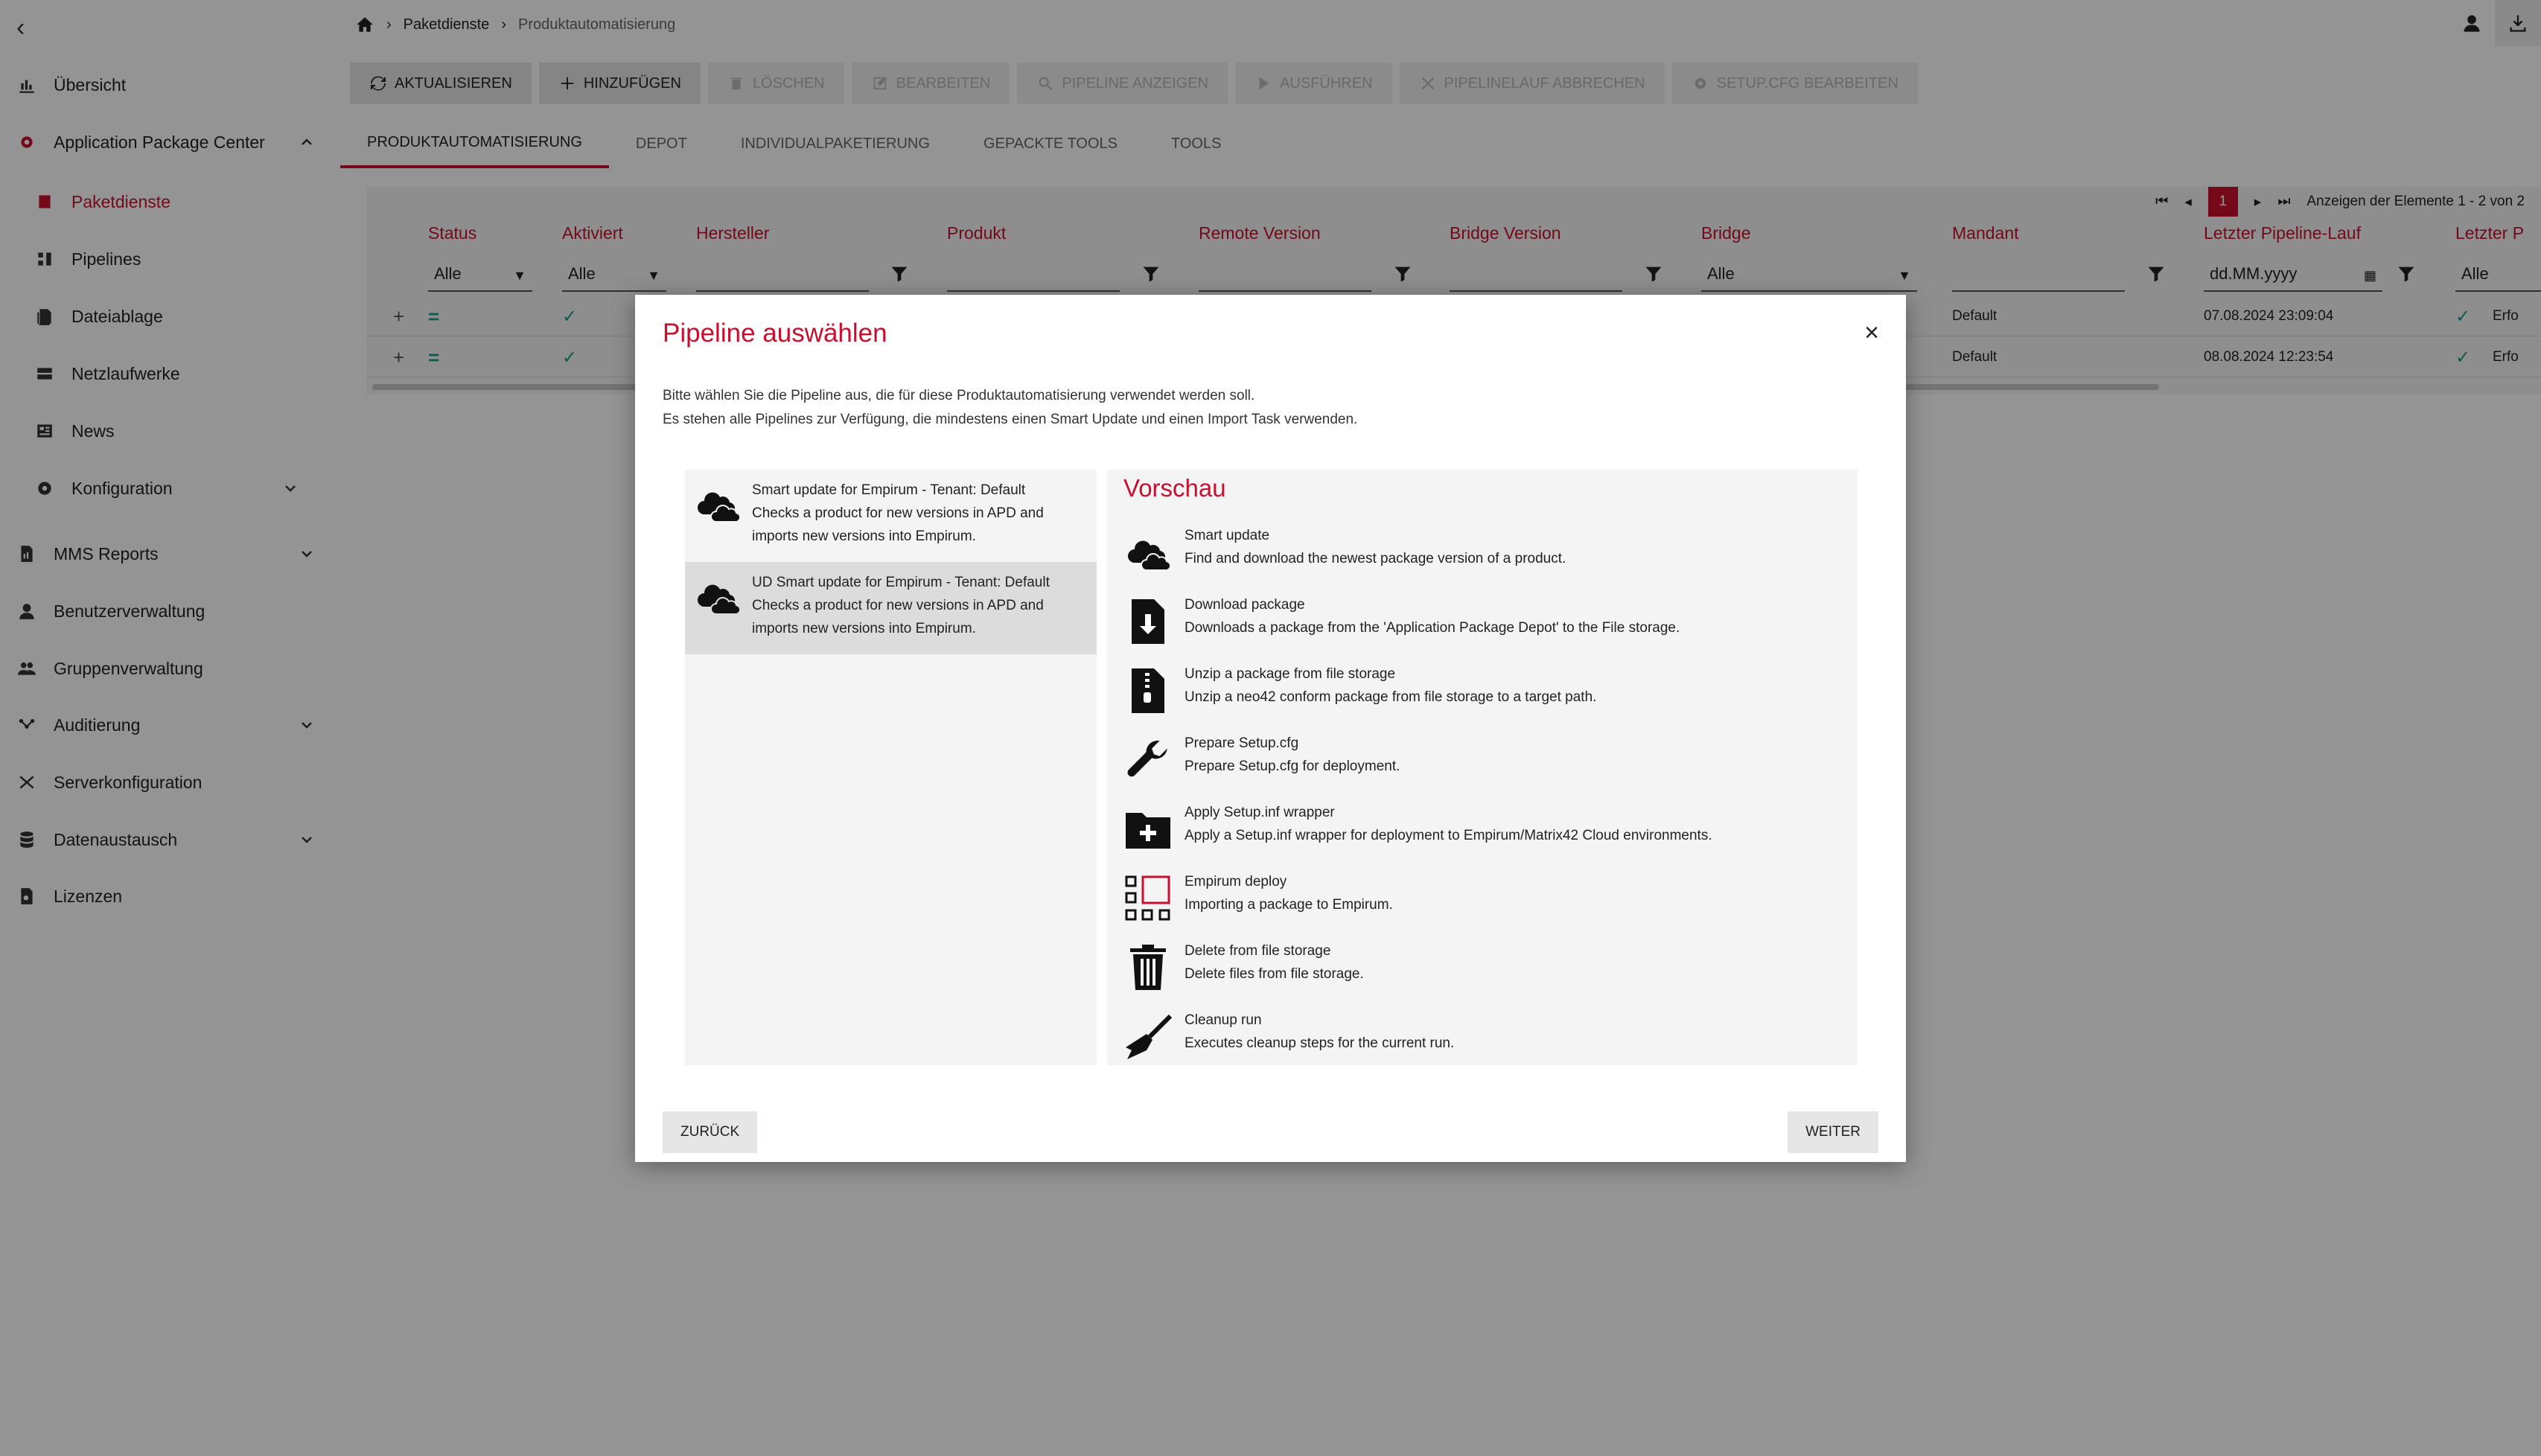  I want to click on empirum-grid-icon, so click(1148, 898).